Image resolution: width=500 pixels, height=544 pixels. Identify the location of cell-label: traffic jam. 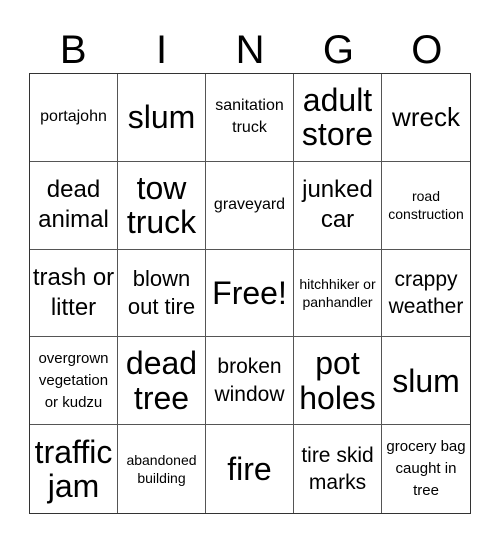
(73, 469).